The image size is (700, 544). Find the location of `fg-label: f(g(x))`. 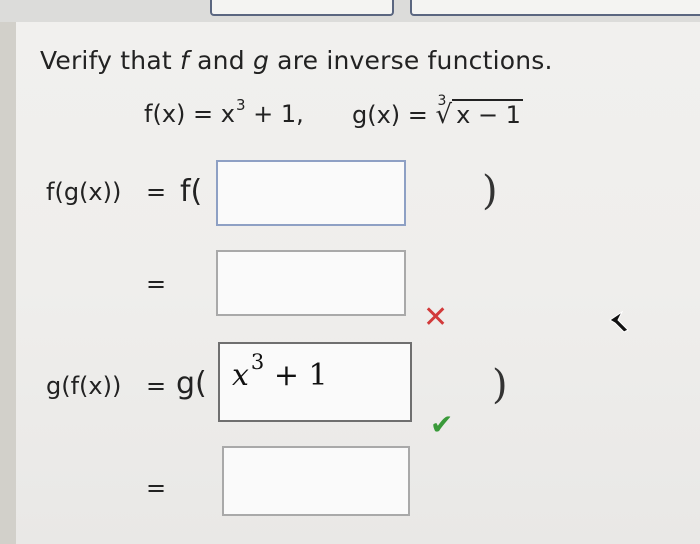

fg-label: f(g(x)) is located at coordinates (84, 192).